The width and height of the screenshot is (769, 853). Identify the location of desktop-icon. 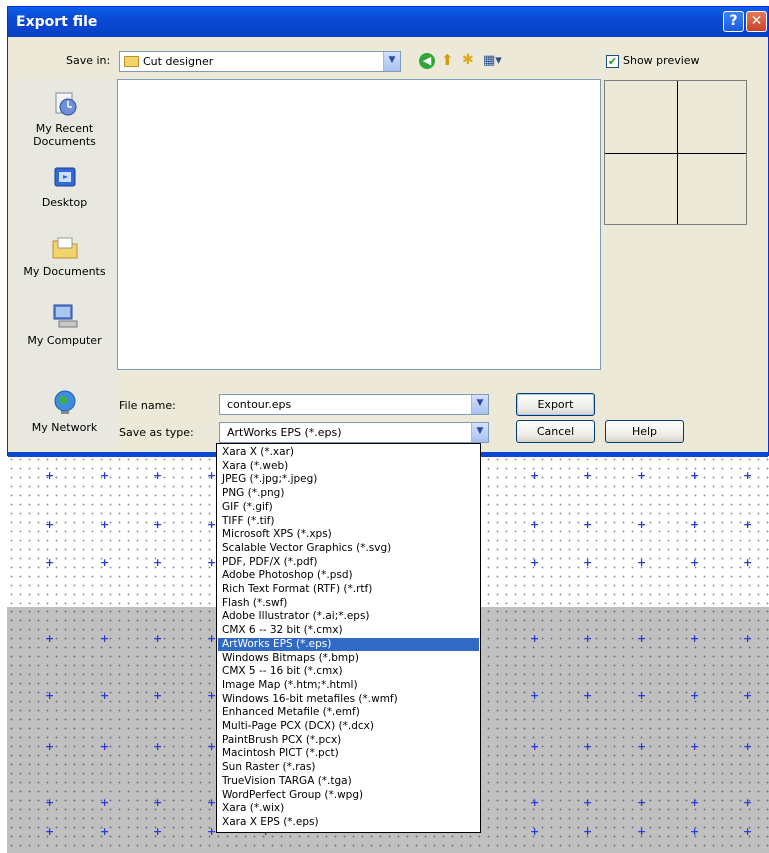
(64, 177).